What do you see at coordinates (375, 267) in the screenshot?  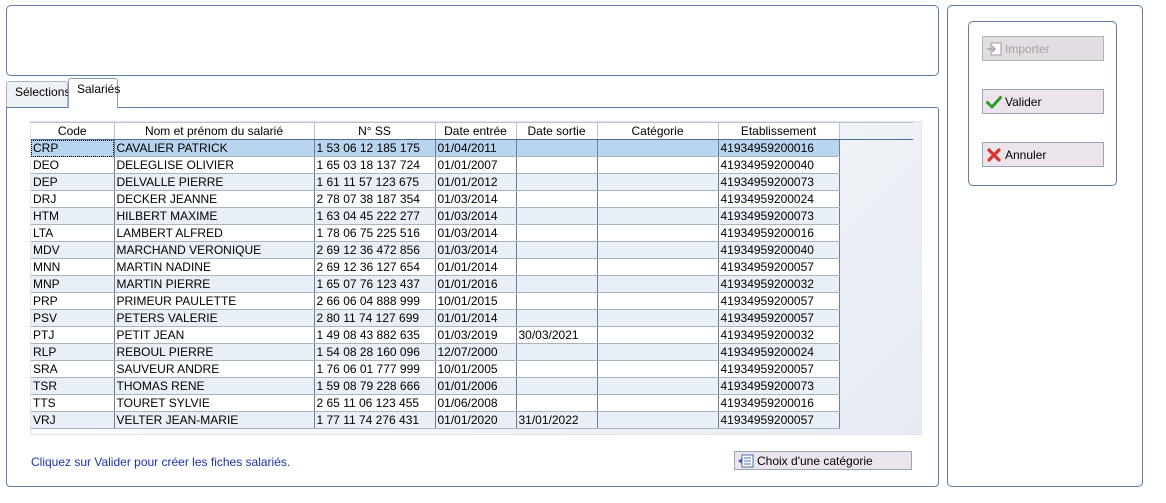 I see `cell-ss: 2 69 12 36 127 654` at bounding box center [375, 267].